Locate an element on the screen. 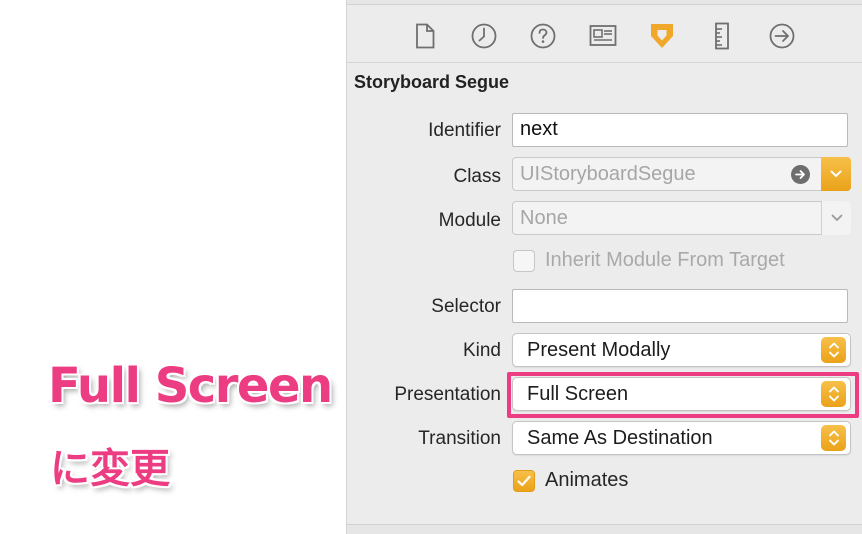 The width and height of the screenshot is (862, 534). tab-identity-inspector is located at coordinates (603, 36).